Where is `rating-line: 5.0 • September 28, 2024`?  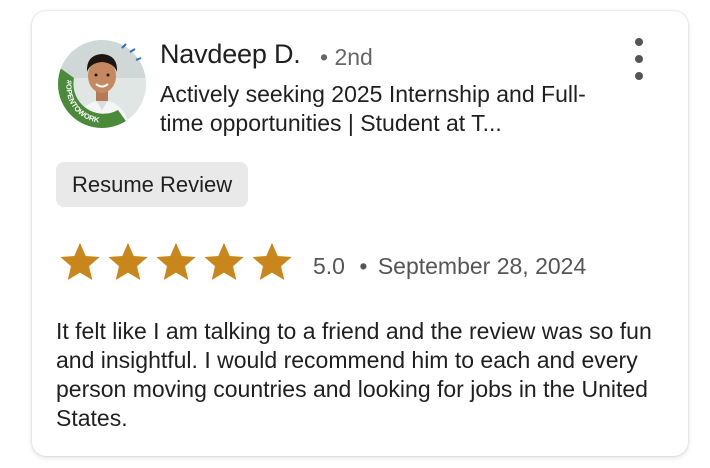
rating-line: 5.0 • September 28, 2024 is located at coordinates (449, 266).